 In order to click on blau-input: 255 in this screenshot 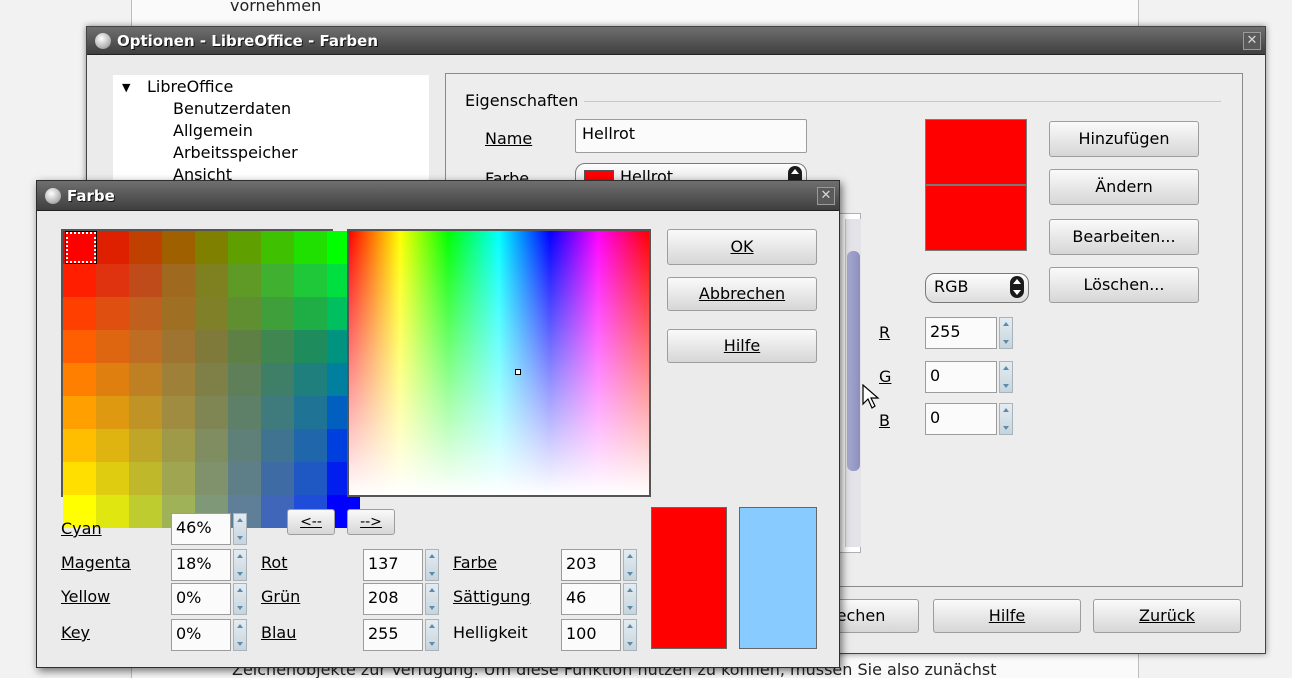, I will do `click(393, 635)`.